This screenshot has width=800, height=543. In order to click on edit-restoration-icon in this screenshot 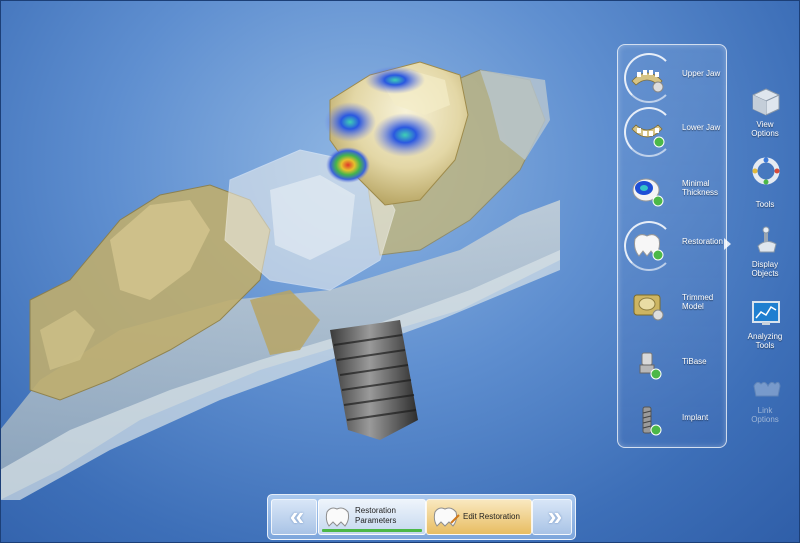, I will do `click(446, 517)`.